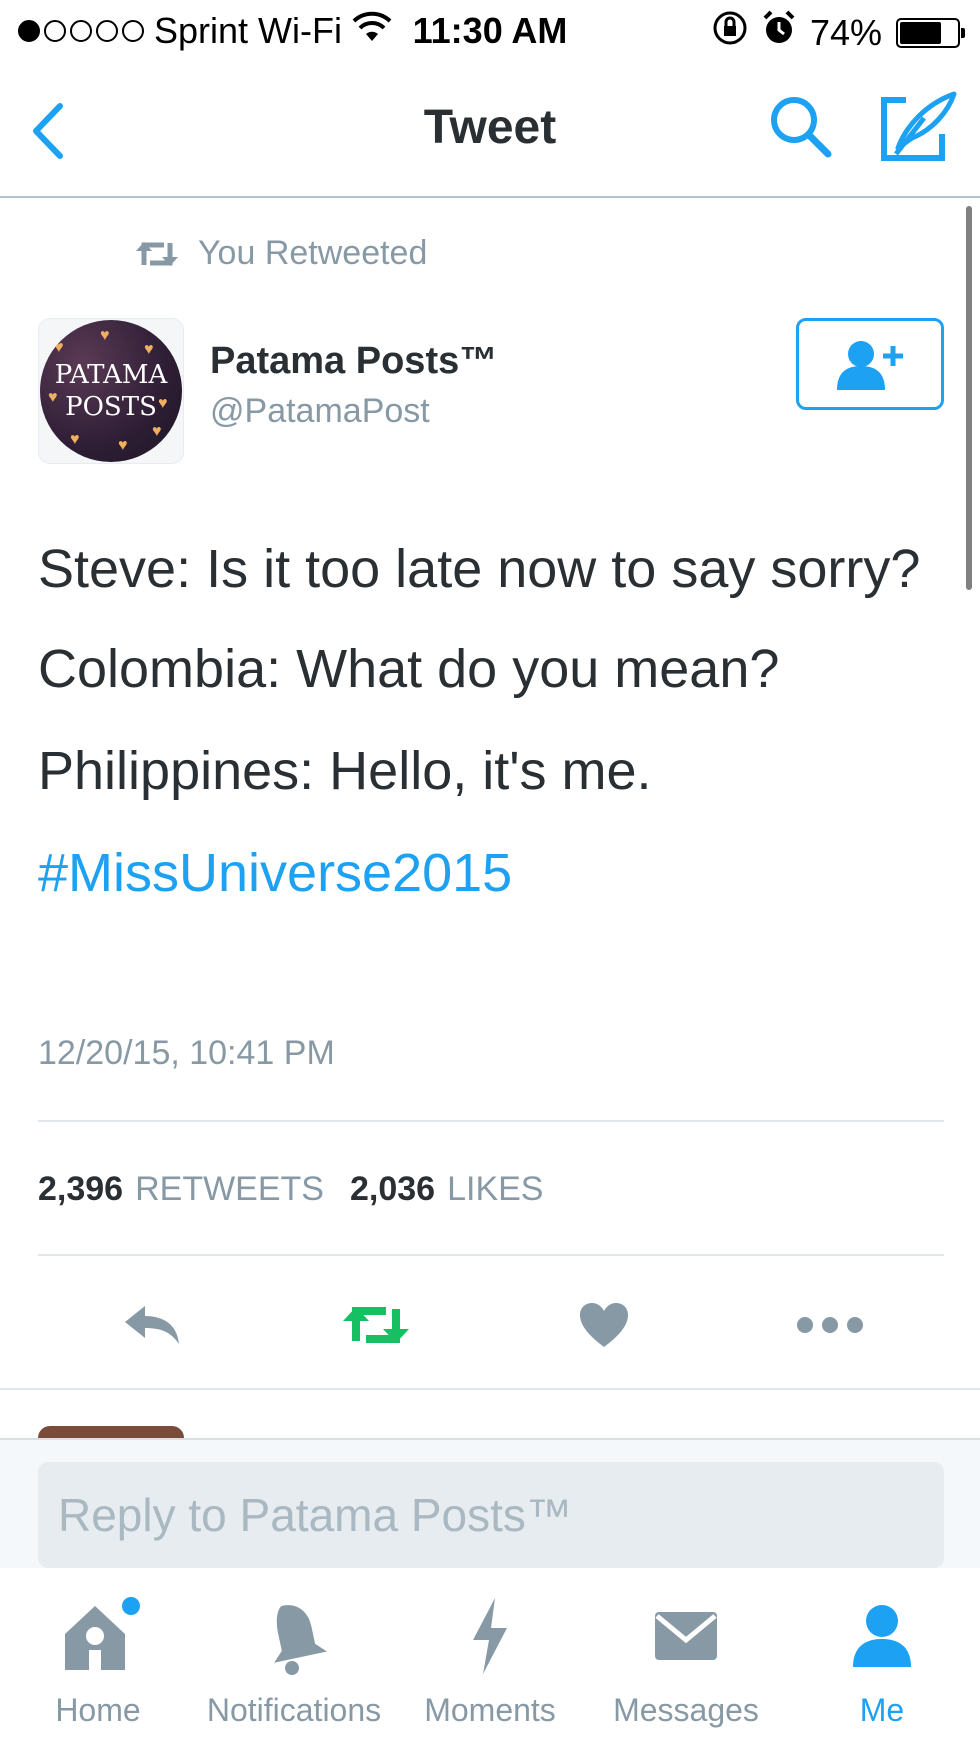 This screenshot has height=1740, width=980. Describe the element at coordinates (229, 1189) in the screenshot. I see `retweets-label: RETWEETS` at that location.